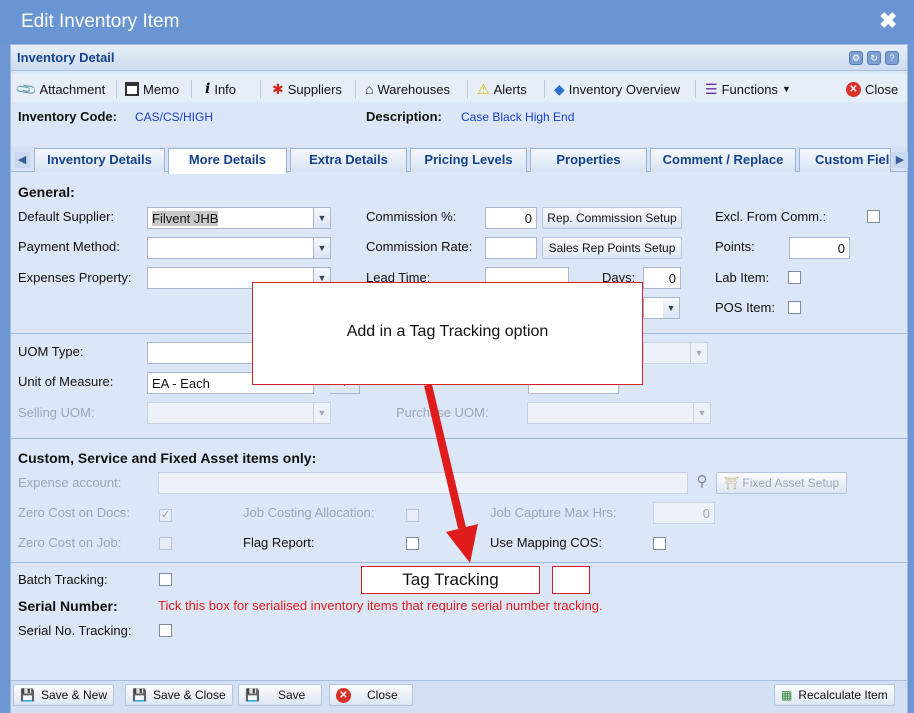 The width and height of the screenshot is (914, 713). I want to click on save-and-new-button: 💾 Save & New, so click(63, 695).